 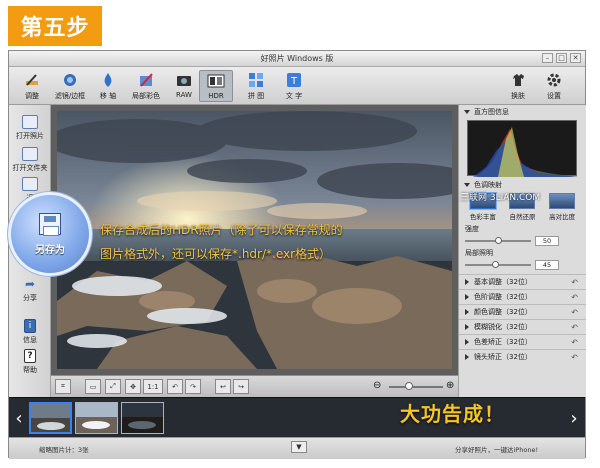 What do you see at coordinates (70, 80) in the screenshot?
I see `filter-icon` at bounding box center [70, 80].